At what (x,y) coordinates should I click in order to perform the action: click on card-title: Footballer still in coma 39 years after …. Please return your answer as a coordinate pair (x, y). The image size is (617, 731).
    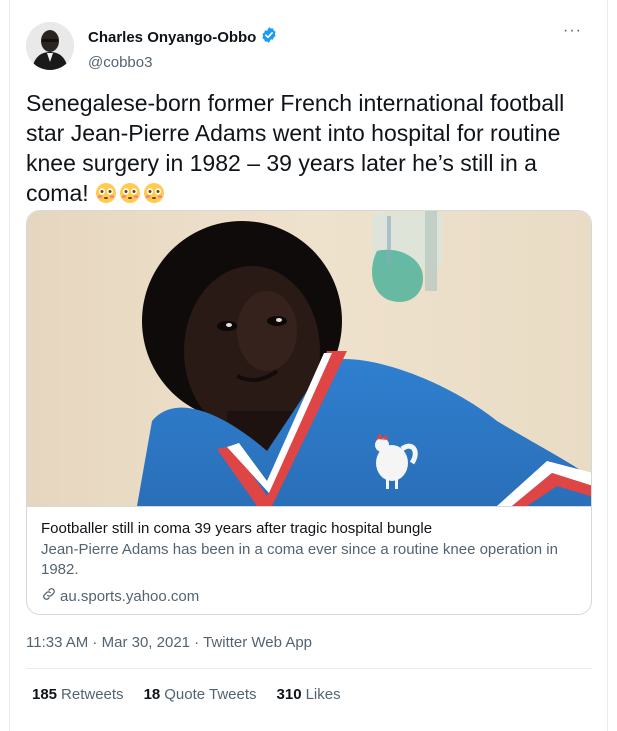
    Looking at the image, I should click on (310, 529).